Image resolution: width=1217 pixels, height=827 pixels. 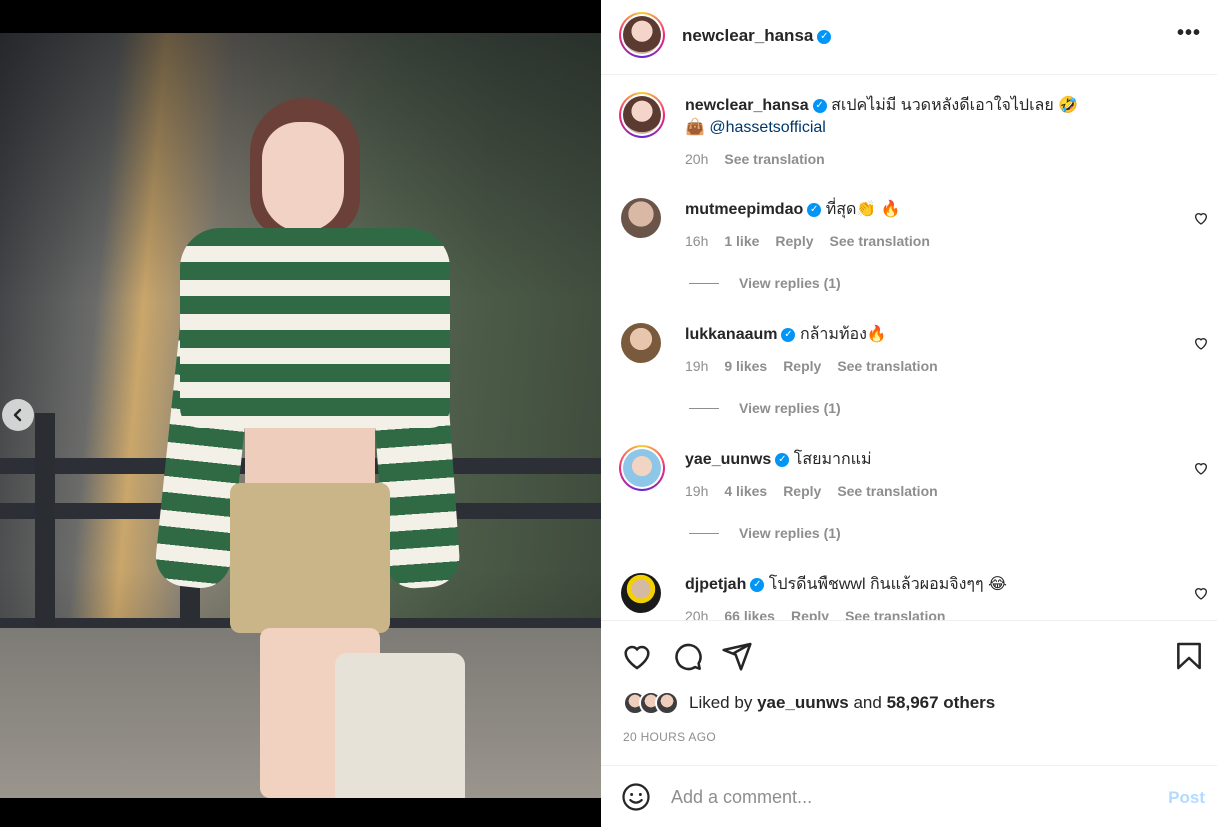 I want to click on liked-by-user: yae_uunws, so click(x=803, y=703).